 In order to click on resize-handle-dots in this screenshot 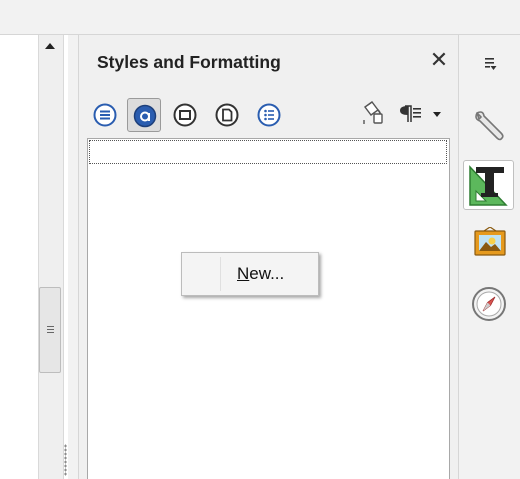, I will do `click(65, 460)`.